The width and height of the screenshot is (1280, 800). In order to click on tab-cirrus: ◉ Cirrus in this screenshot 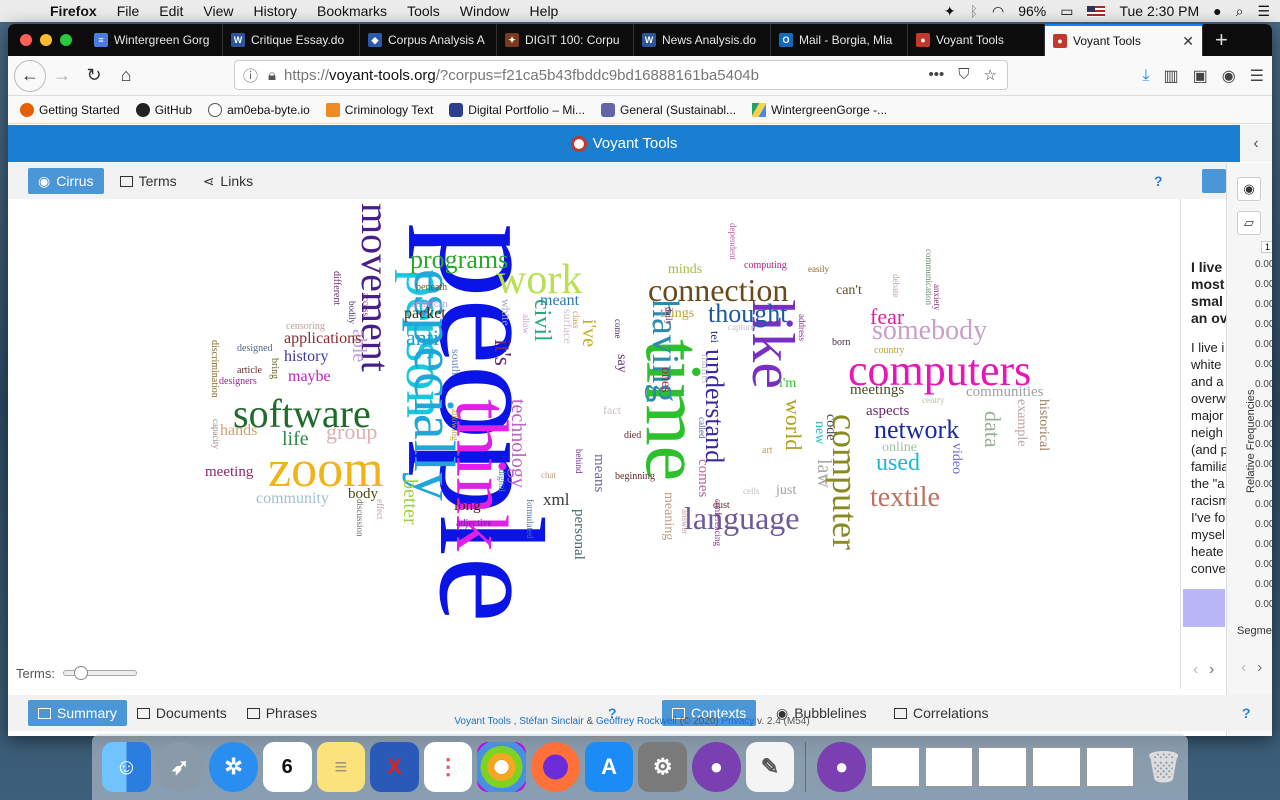, I will do `click(66, 181)`.